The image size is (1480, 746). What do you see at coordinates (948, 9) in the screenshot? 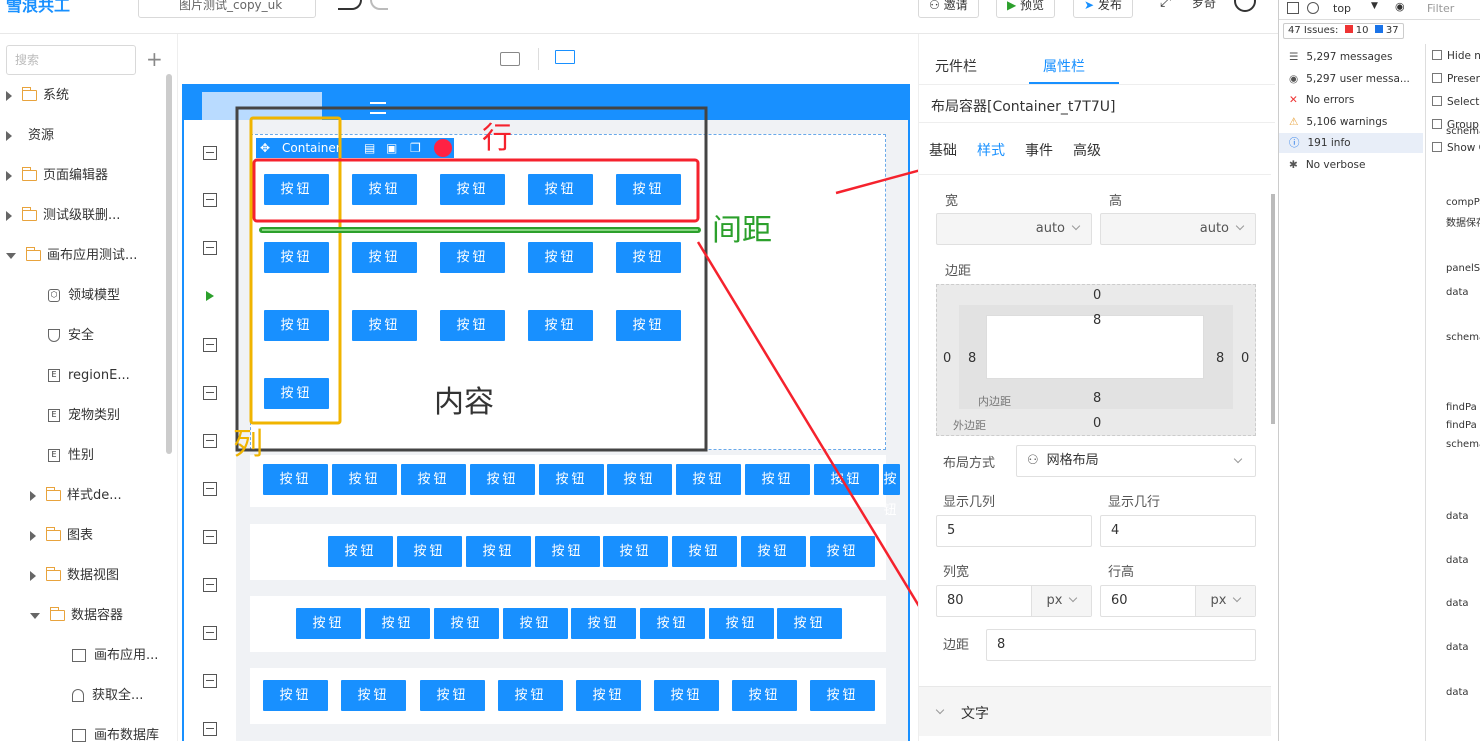
I see `invite-button: ⚇ 邀请` at bounding box center [948, 9].